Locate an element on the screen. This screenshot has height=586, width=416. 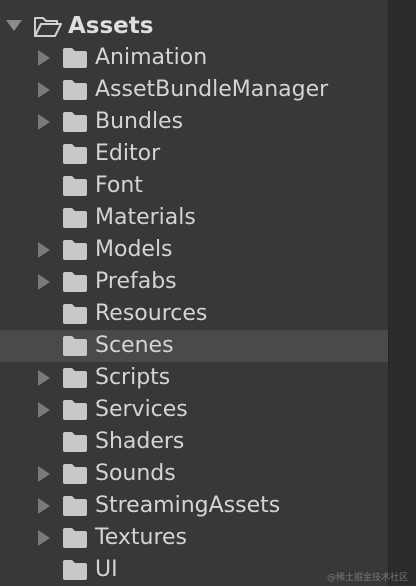
tree-root-assets: Assets is located at coordinates (194, 26).